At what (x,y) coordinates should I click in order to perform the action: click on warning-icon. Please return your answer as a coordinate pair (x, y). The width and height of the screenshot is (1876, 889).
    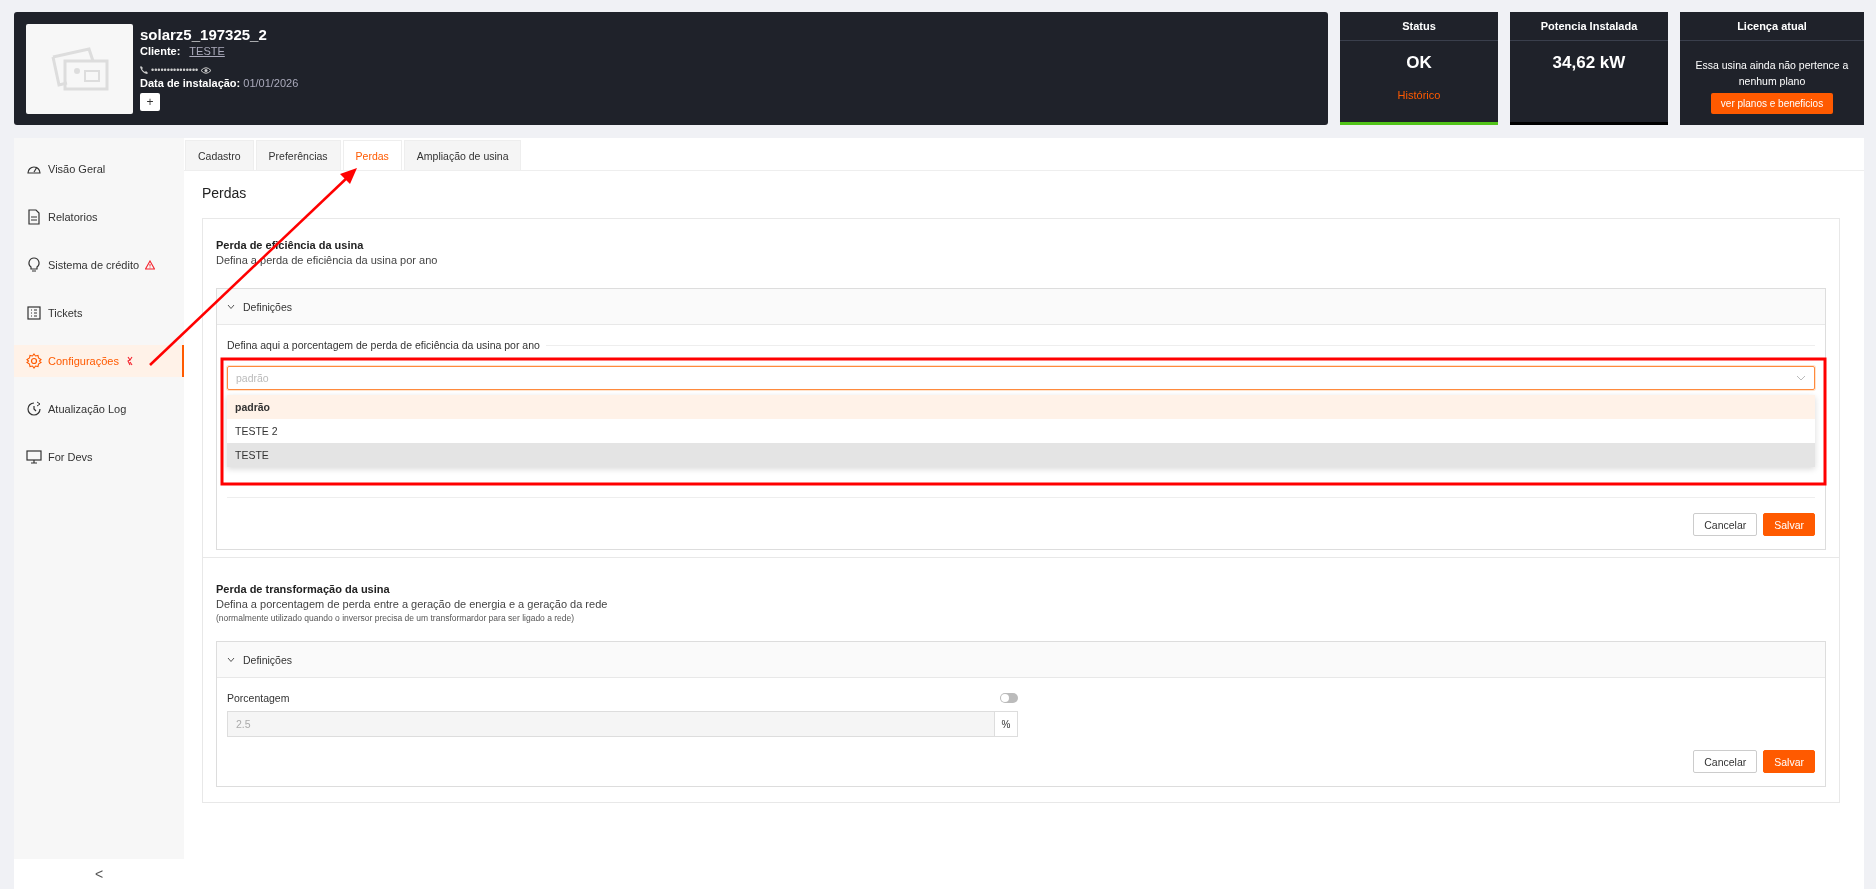
    Looking at the image, I should click on (150, 265).